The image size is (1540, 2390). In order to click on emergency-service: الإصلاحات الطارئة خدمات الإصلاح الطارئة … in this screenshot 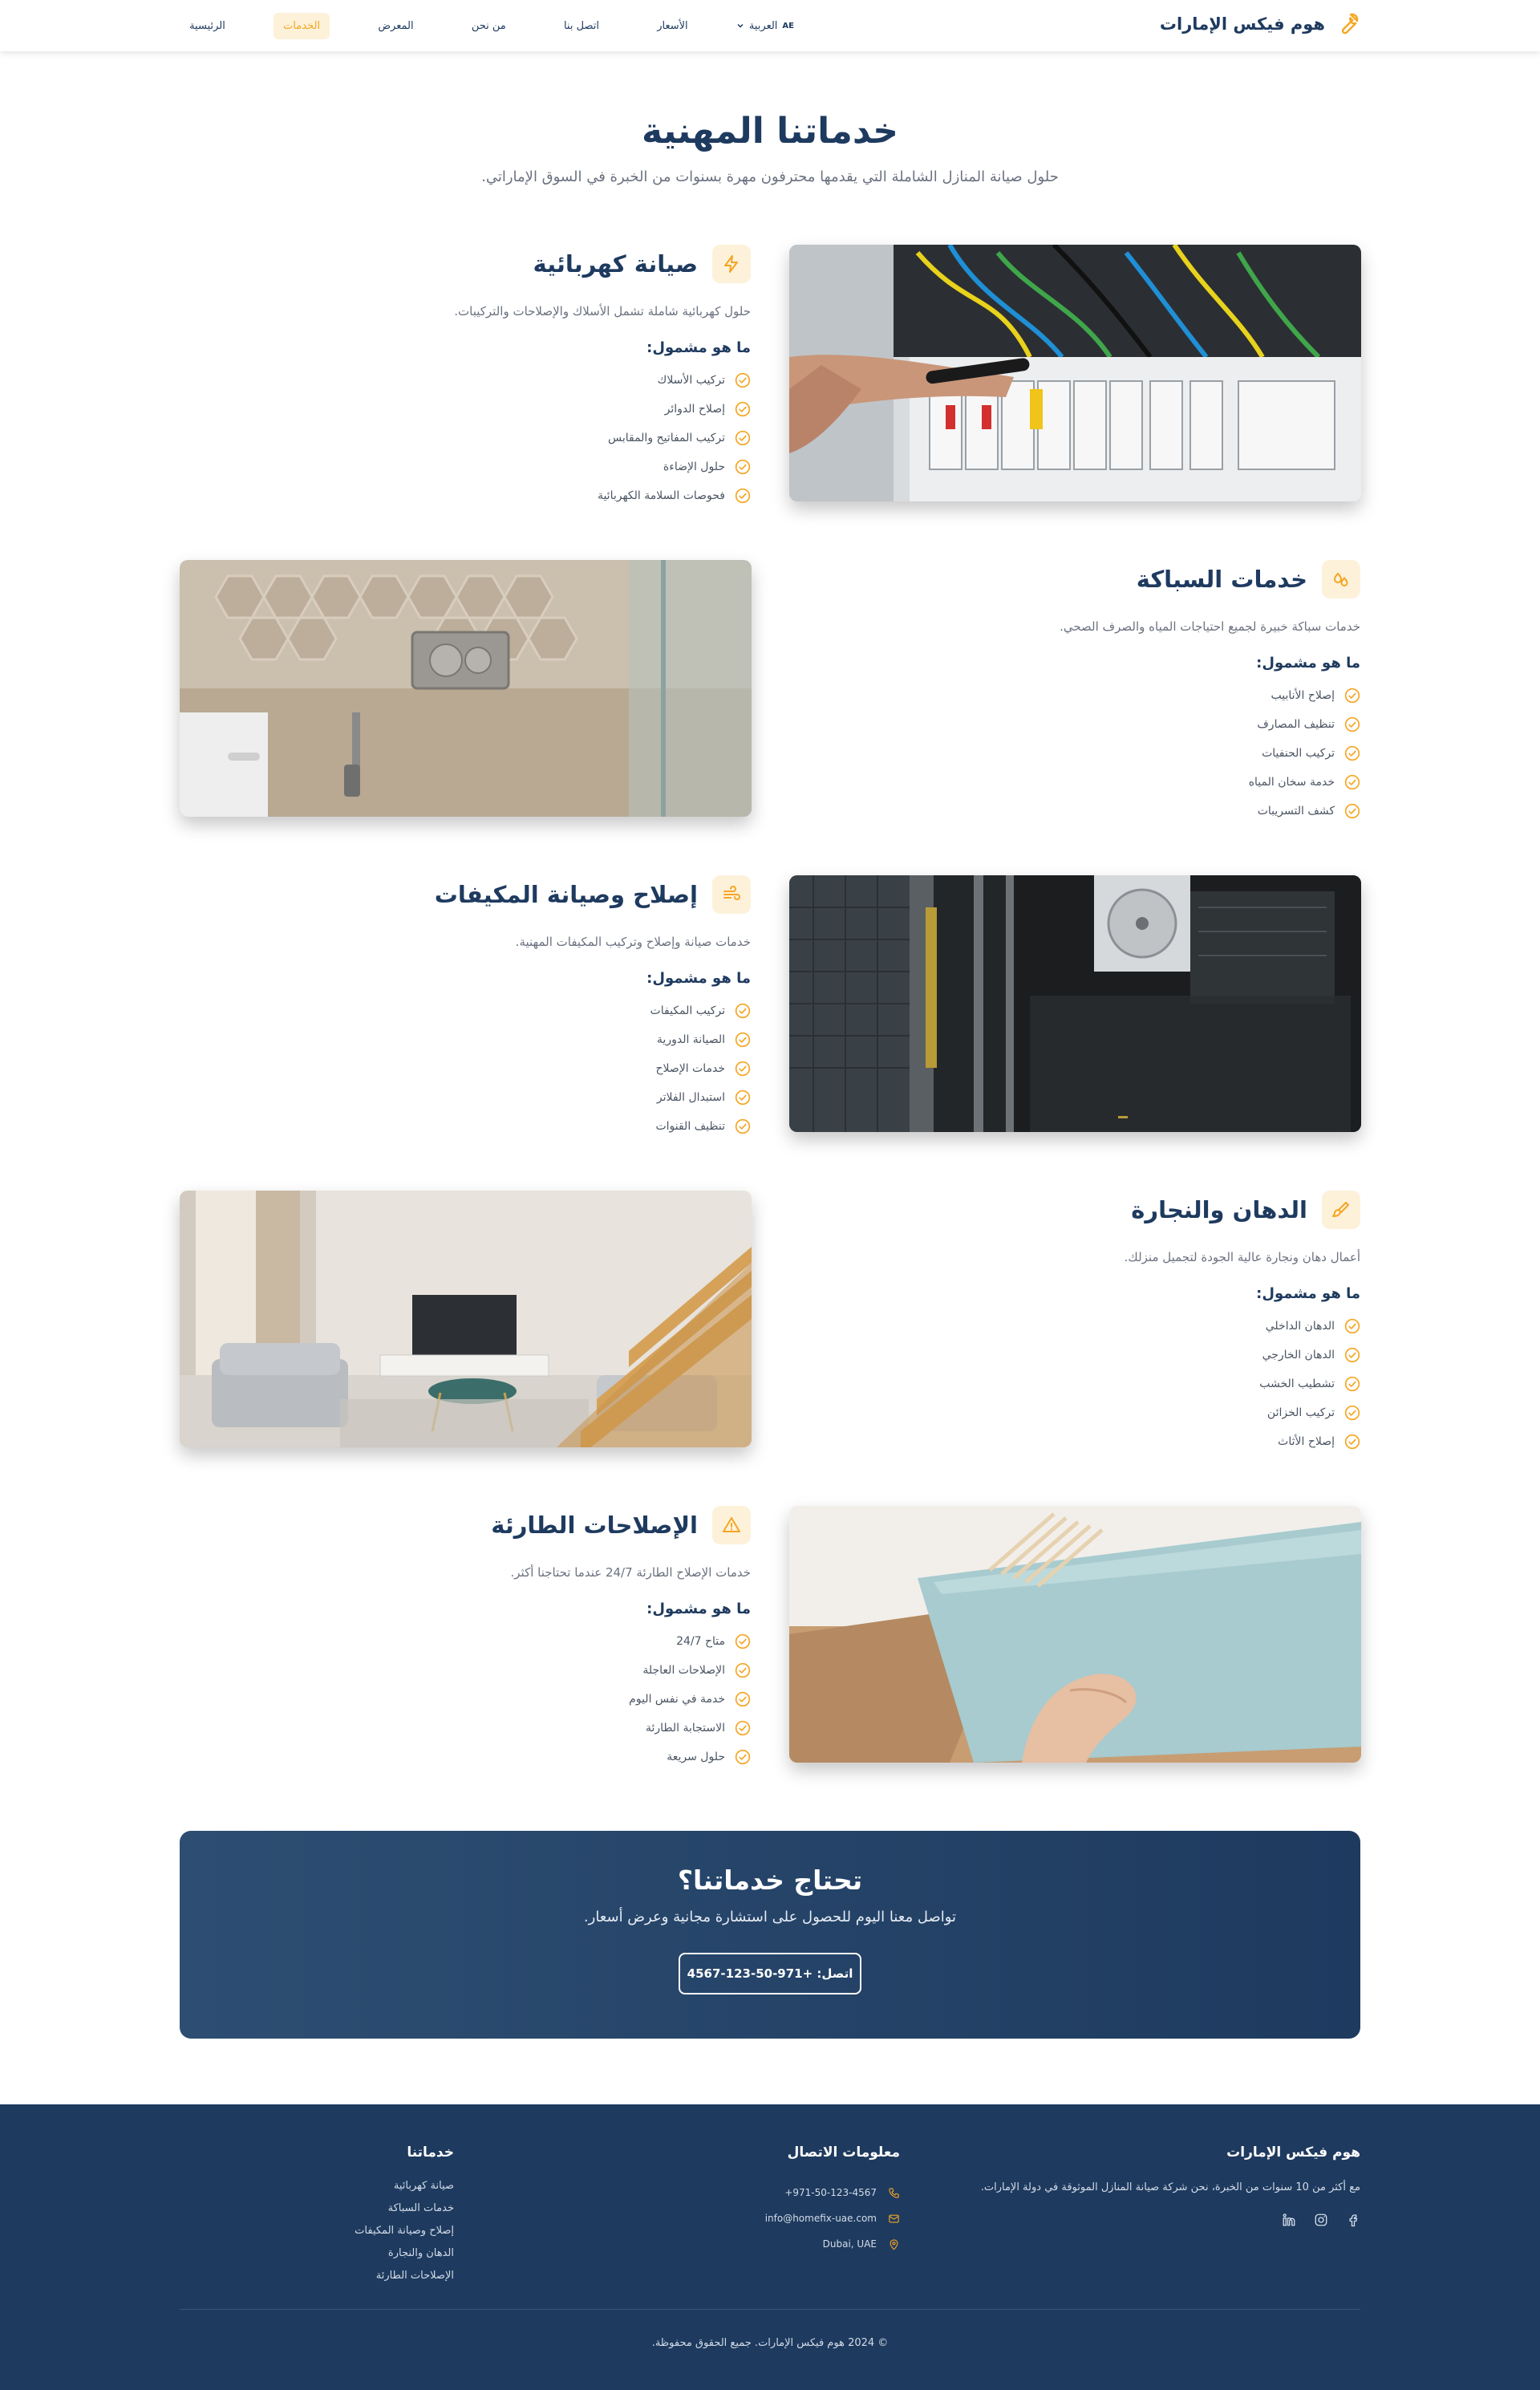, I will do `click(465, 1639)`.